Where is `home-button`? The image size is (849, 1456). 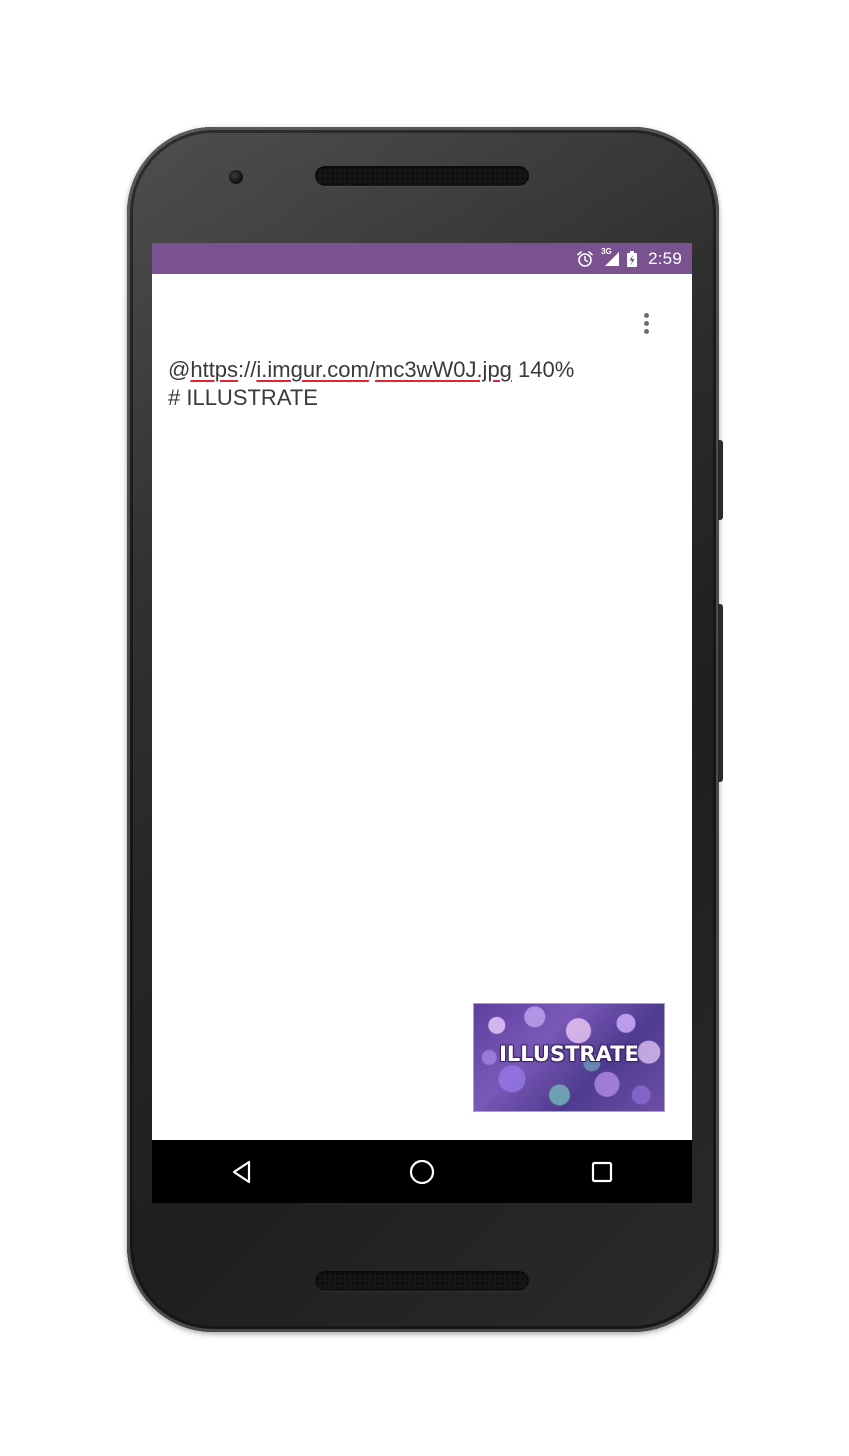 home-button is located at coordinates (422, 1172).